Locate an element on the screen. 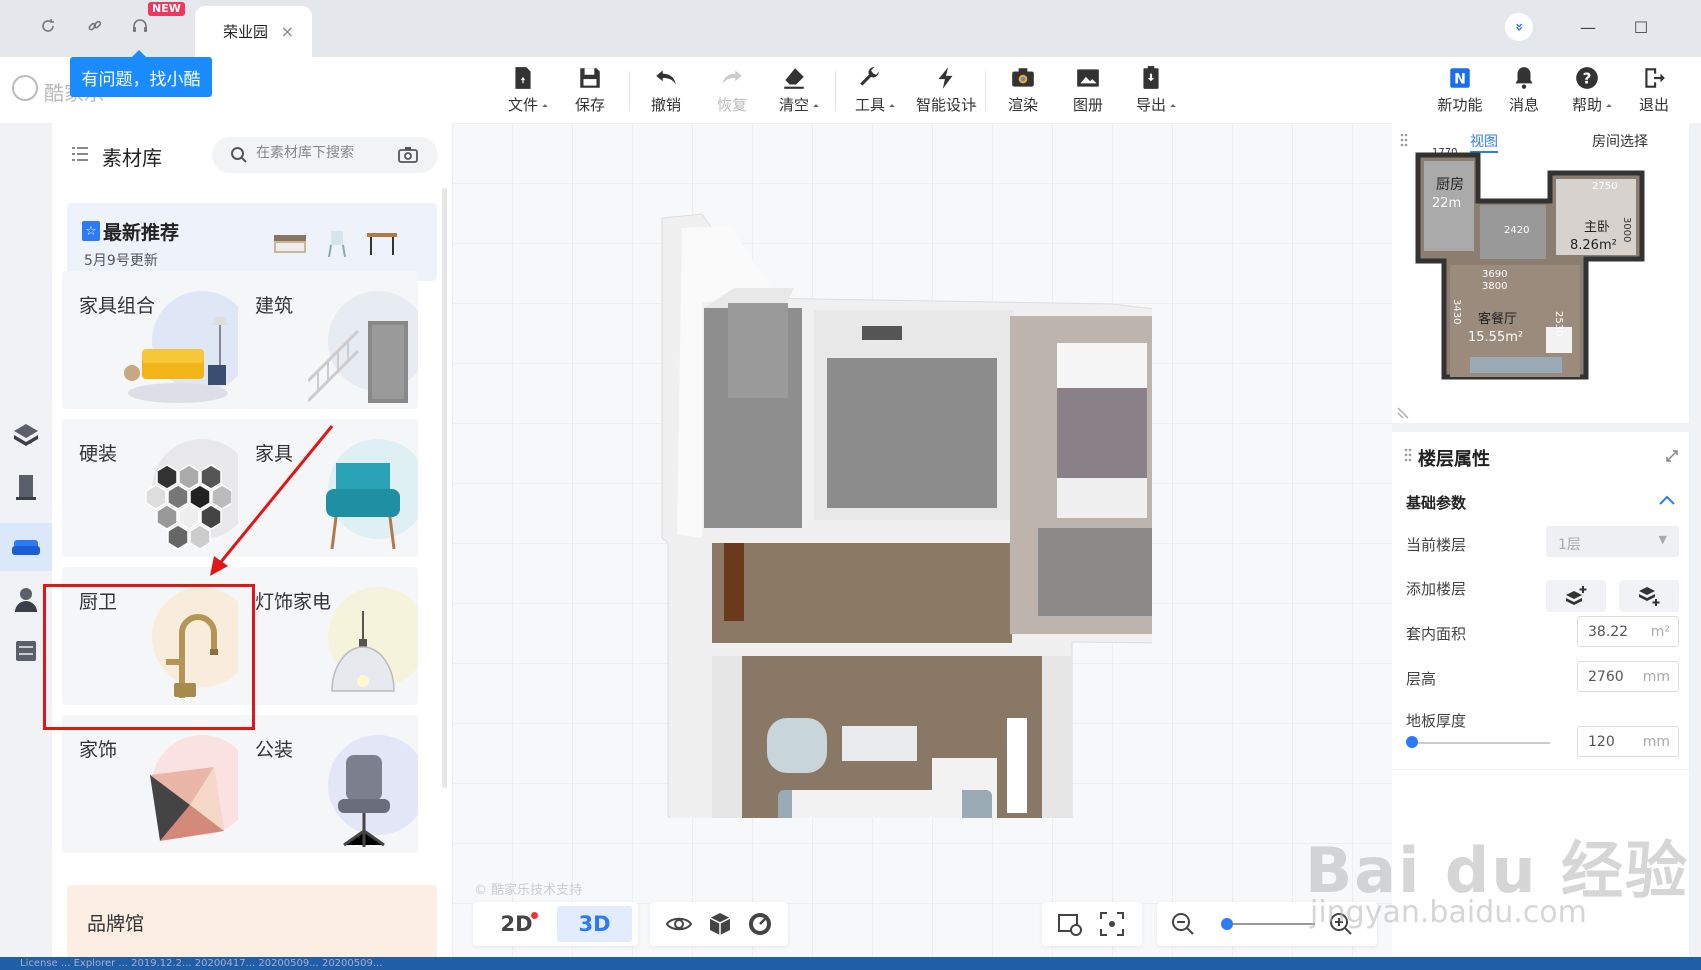 This screenshot has width=1701, height=970. view-3d-button: 3D is located at coordinates (594, 924).